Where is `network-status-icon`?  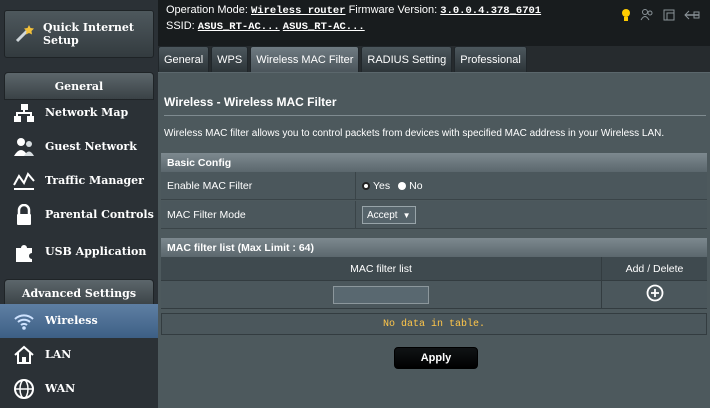 network-status-icon is located at coordinates (692, 17).